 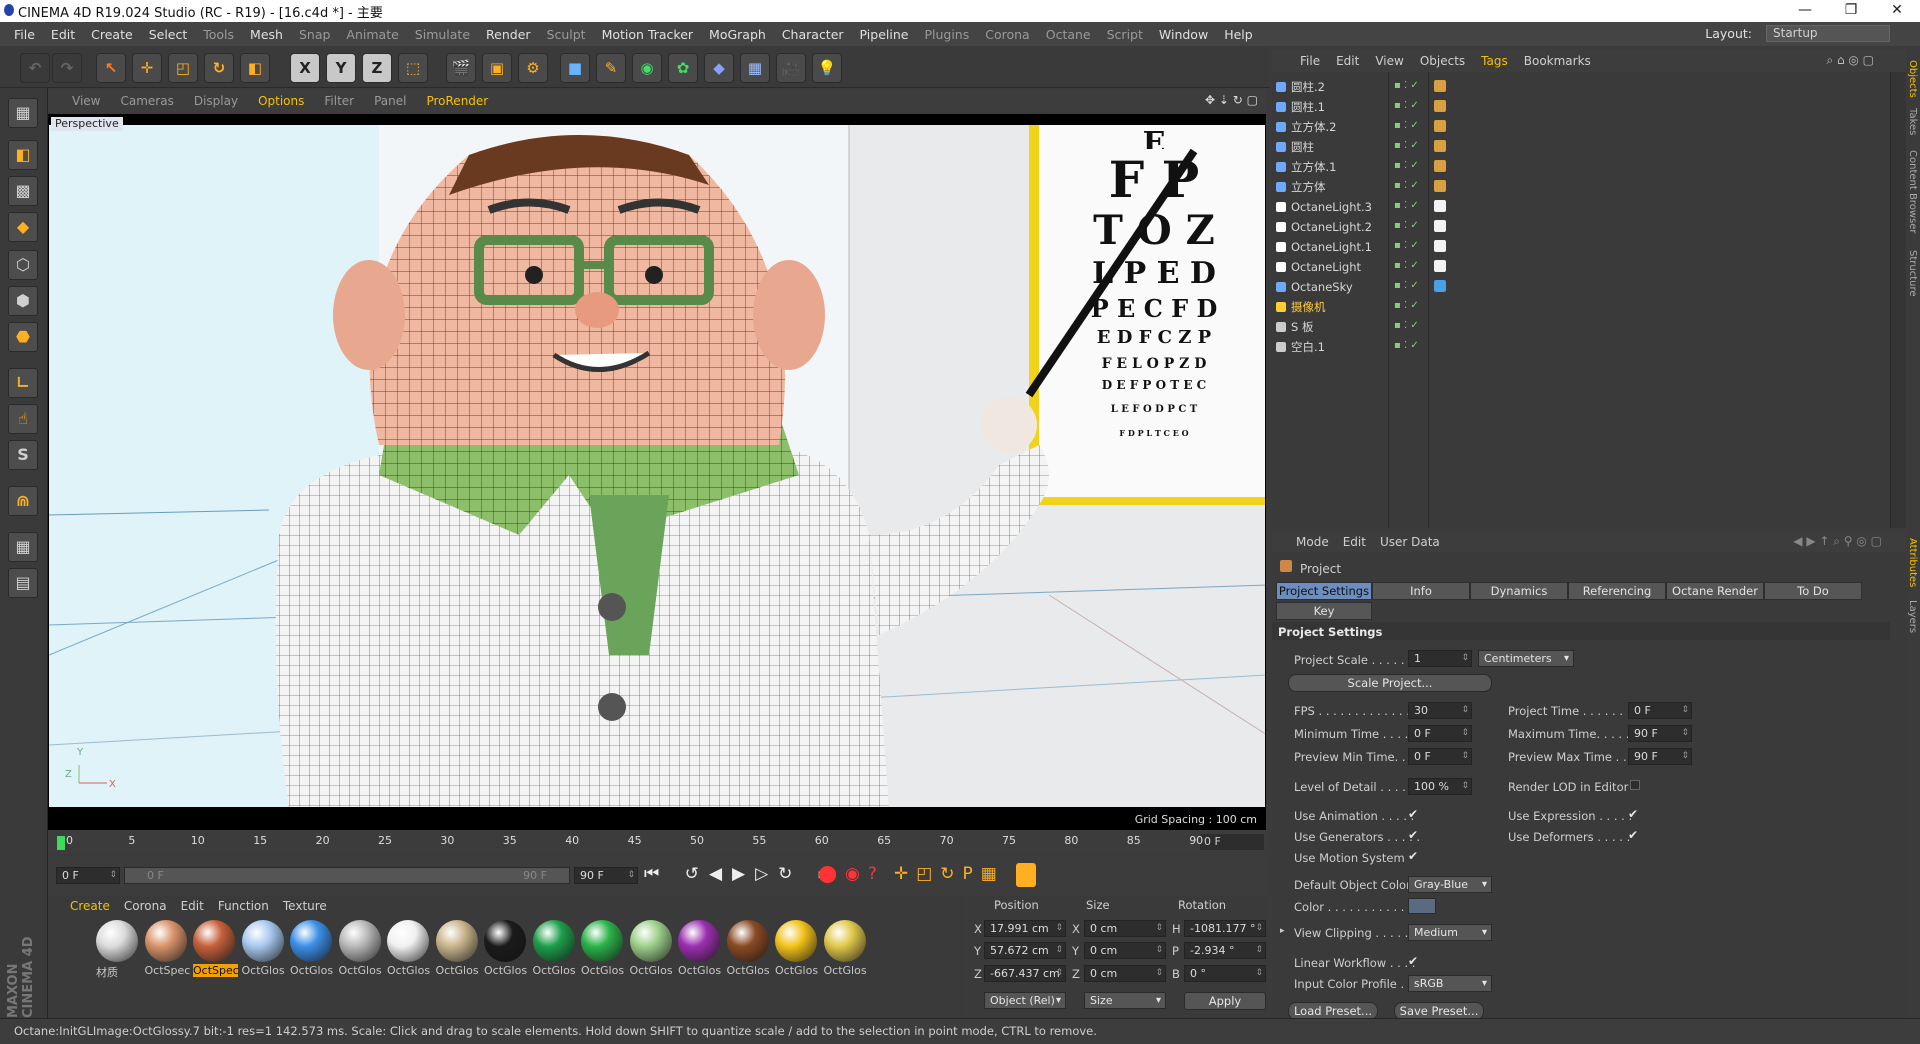 I want to click on search-icon: ⌕ ⌂ ◎ ▢, so click(x=1850, y=60).